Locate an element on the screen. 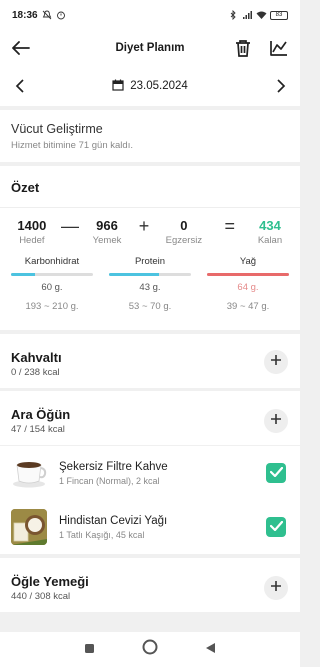 Image resolution: width=320 pixels, height=667 pixels. exercise-label: Egzersiz is located at coordinates (184, 240).